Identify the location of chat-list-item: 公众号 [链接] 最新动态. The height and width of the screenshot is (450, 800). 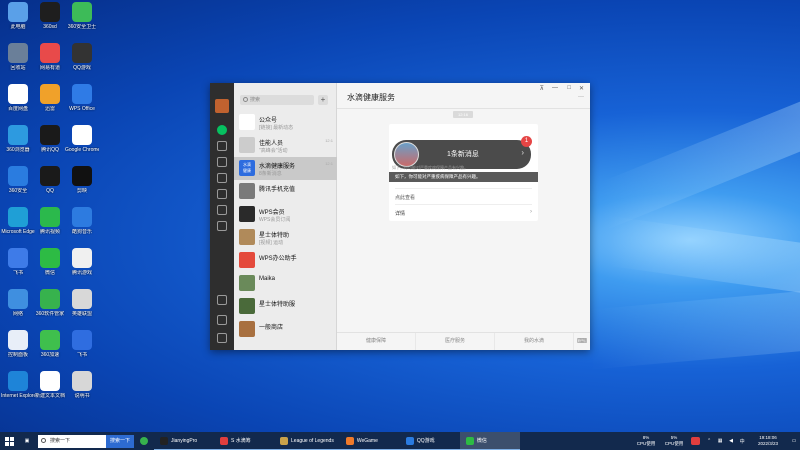
(285, 122).